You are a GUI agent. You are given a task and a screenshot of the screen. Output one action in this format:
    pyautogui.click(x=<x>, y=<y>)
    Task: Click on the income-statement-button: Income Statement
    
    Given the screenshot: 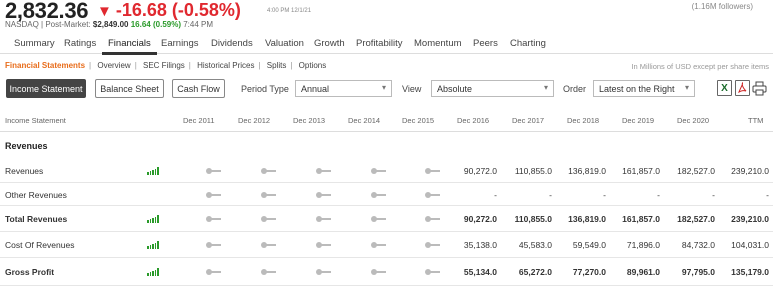 What is the action you would take?
    pyautogui.click(x=46, y=88)
    